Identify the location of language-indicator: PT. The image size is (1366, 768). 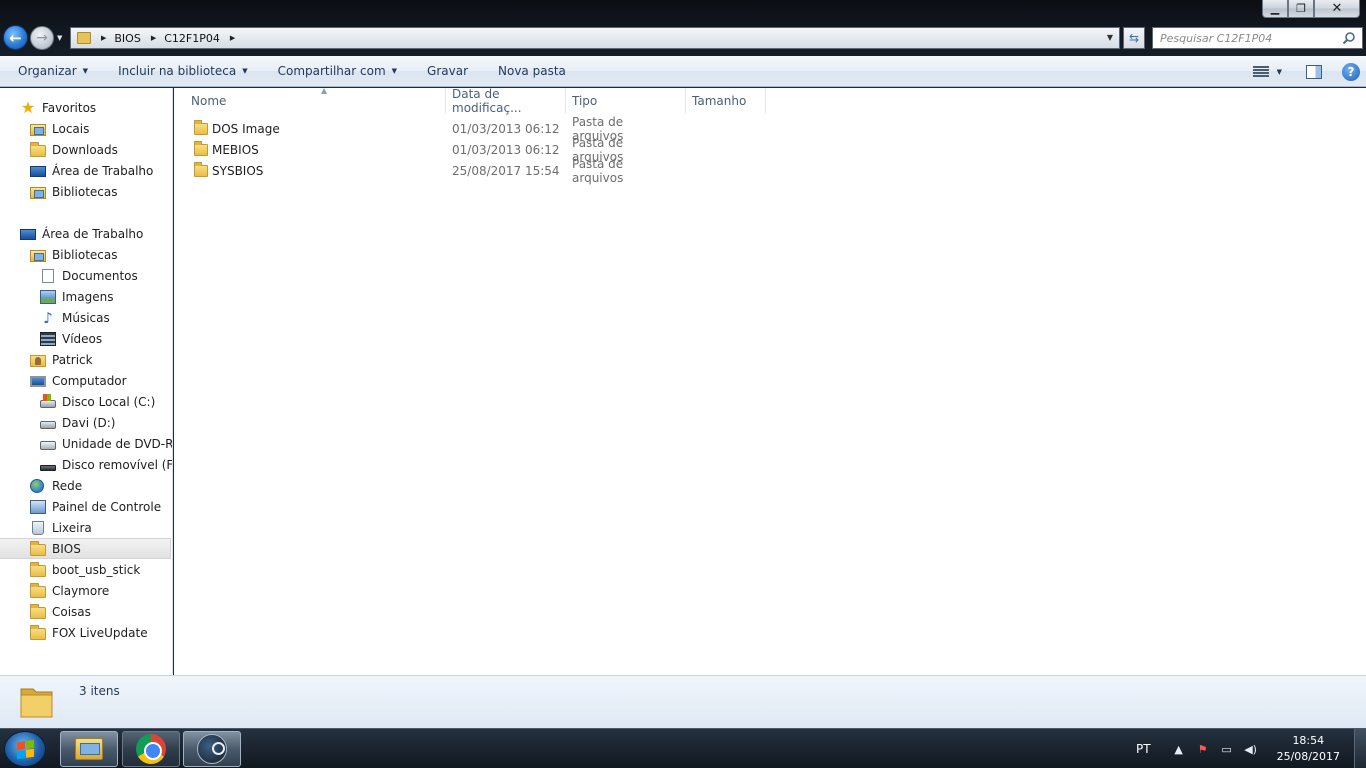
(1143, 749).